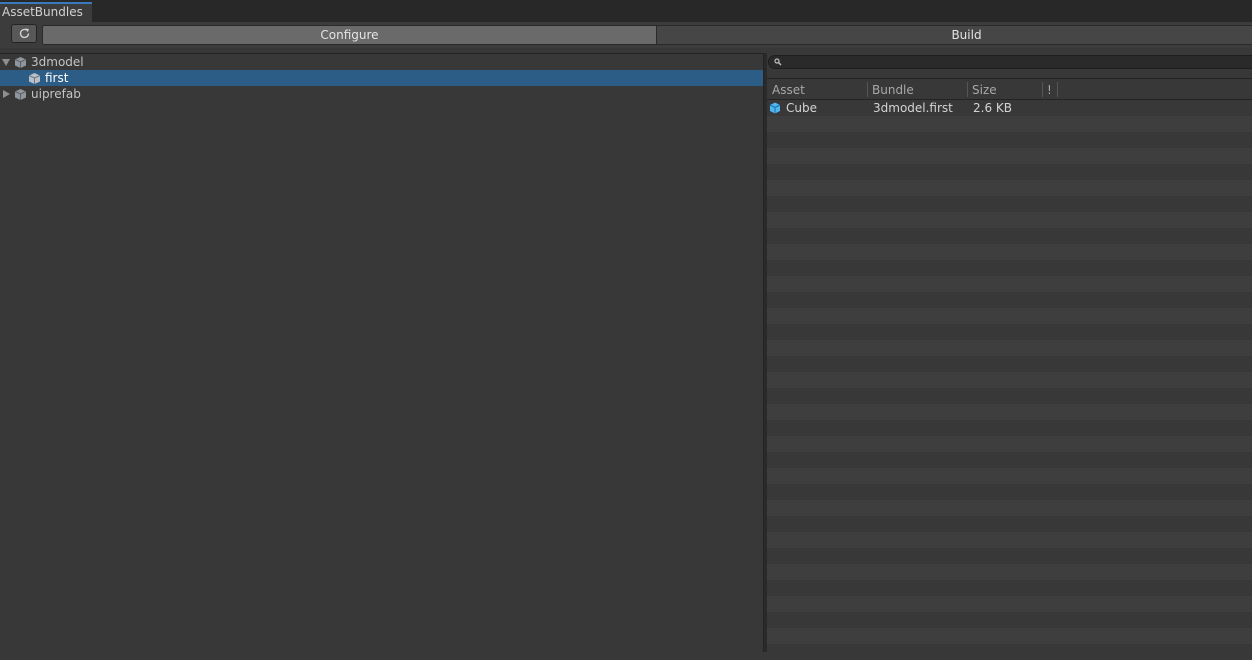  Describe the element at coordinates (954, 35) in the screenshot. I see `build-tab-button: Build` at that location.